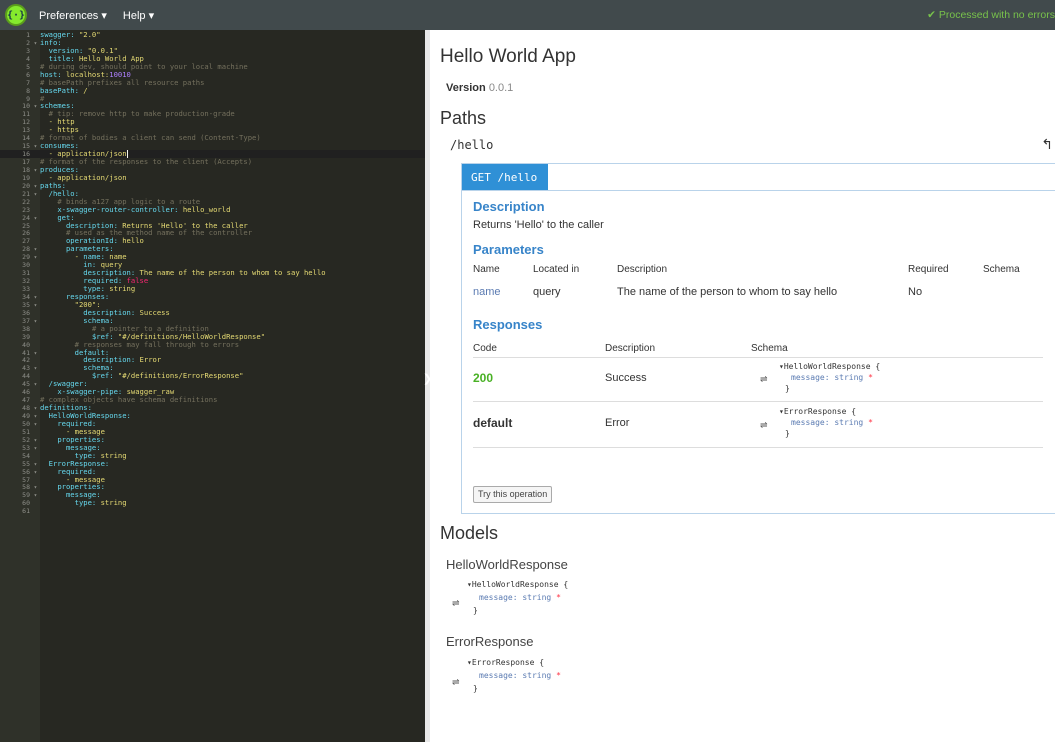  I want to click on resp-header-schema: Schema, so click(769, 348).